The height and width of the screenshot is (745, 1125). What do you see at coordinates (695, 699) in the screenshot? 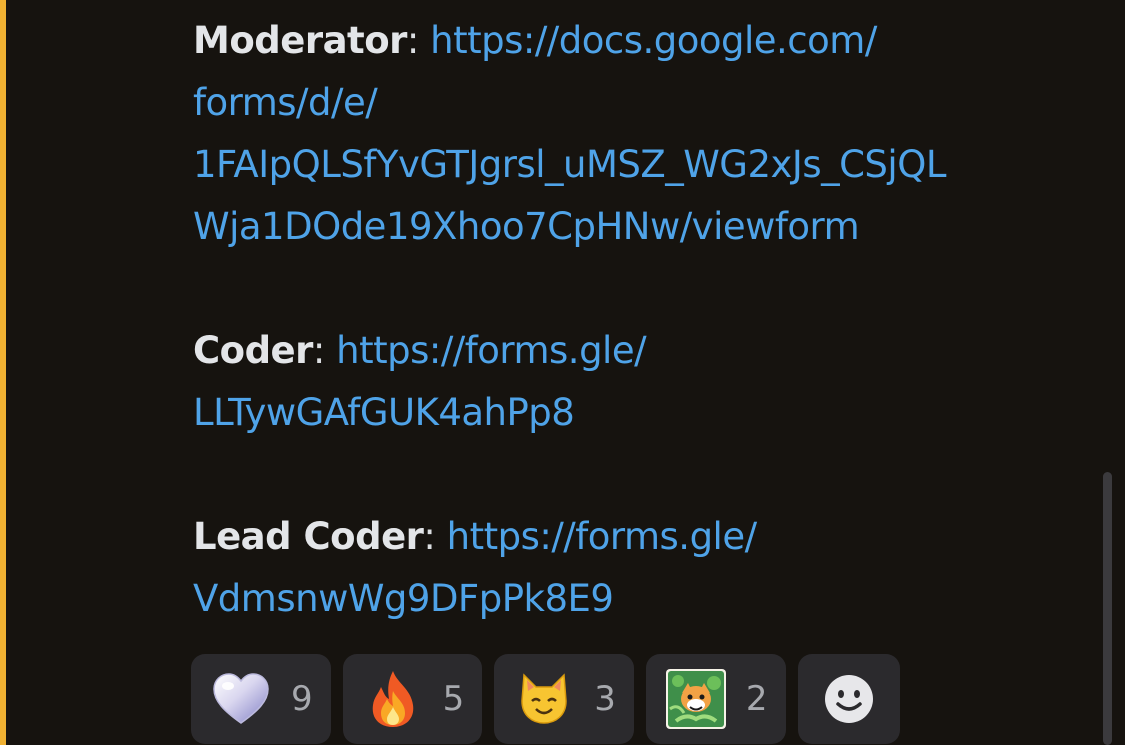
I see `custom-emoji-icon` at bounding box center [695, 699].